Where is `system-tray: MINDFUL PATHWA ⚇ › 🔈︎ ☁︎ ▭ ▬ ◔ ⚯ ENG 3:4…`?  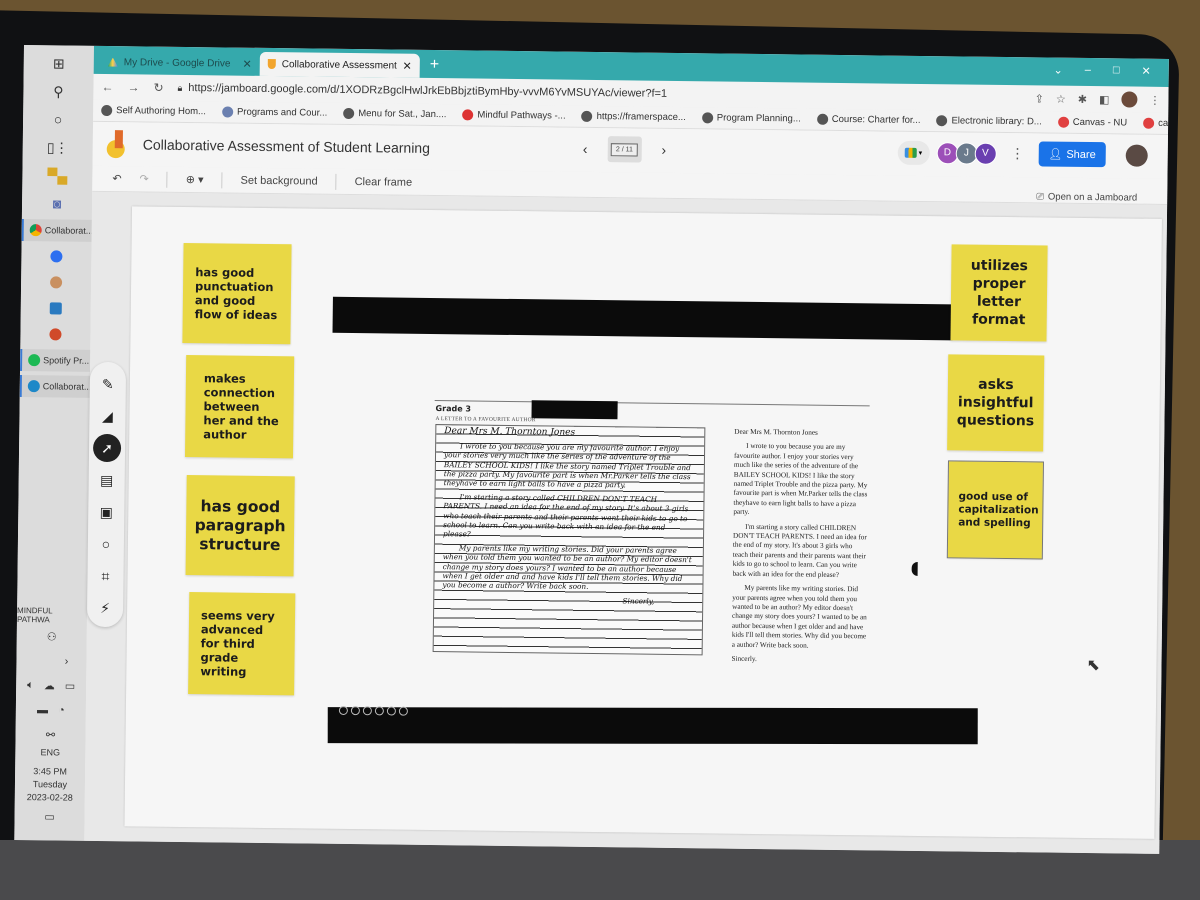
system-tray: MINDFUL PATHWA ⚇ › 🔈︎ ☁︎ ▭ ▬ ◔ ⚯ ENG 3:4… is located at coordinates (50, 720).